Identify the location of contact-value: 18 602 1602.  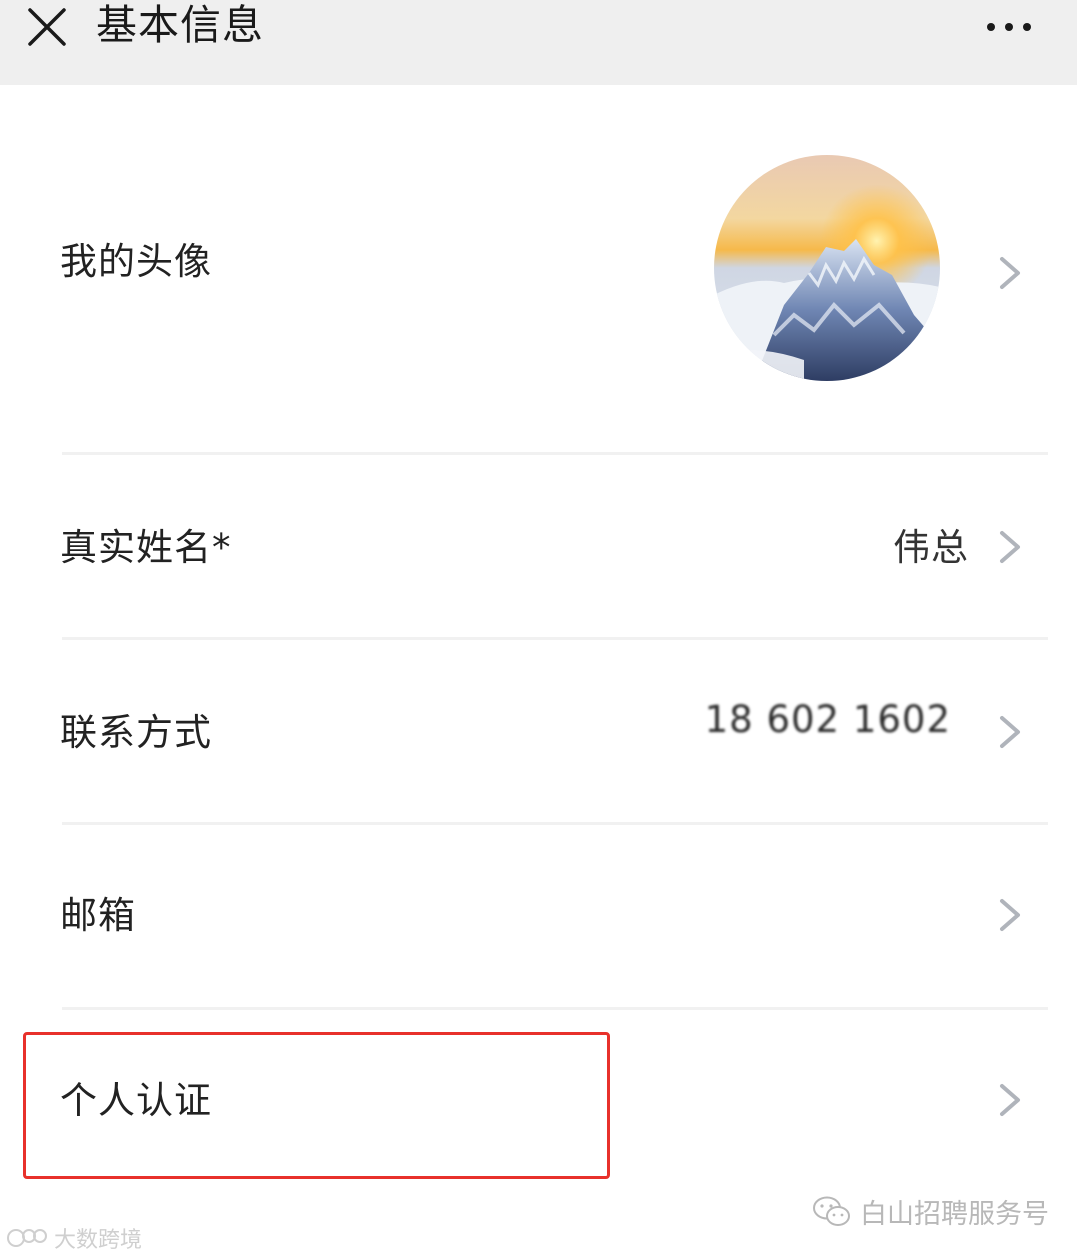
(827, 719).